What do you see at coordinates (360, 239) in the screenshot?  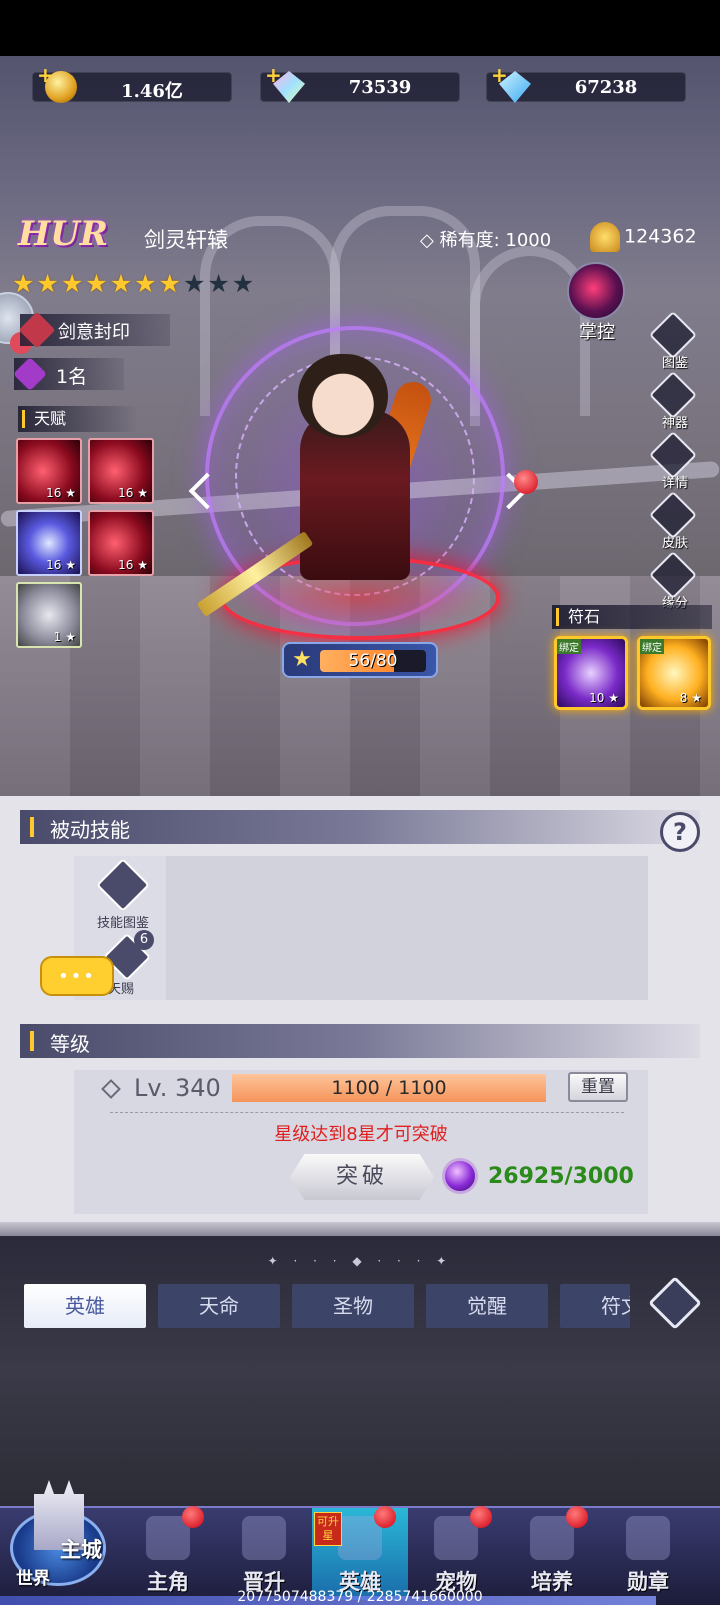 I see `hero-header: HUR 剑灵轩辕 ◇ 稀有度: 1000 124362` at bounding box center [360, 239].